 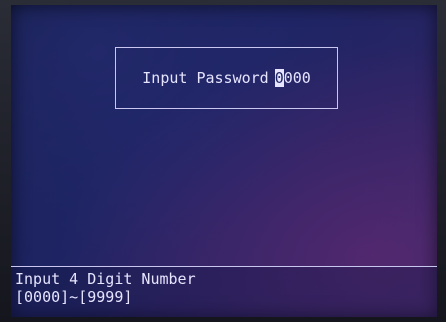 I want to click on password-digit-1: 0, so click(x=279, y=78).